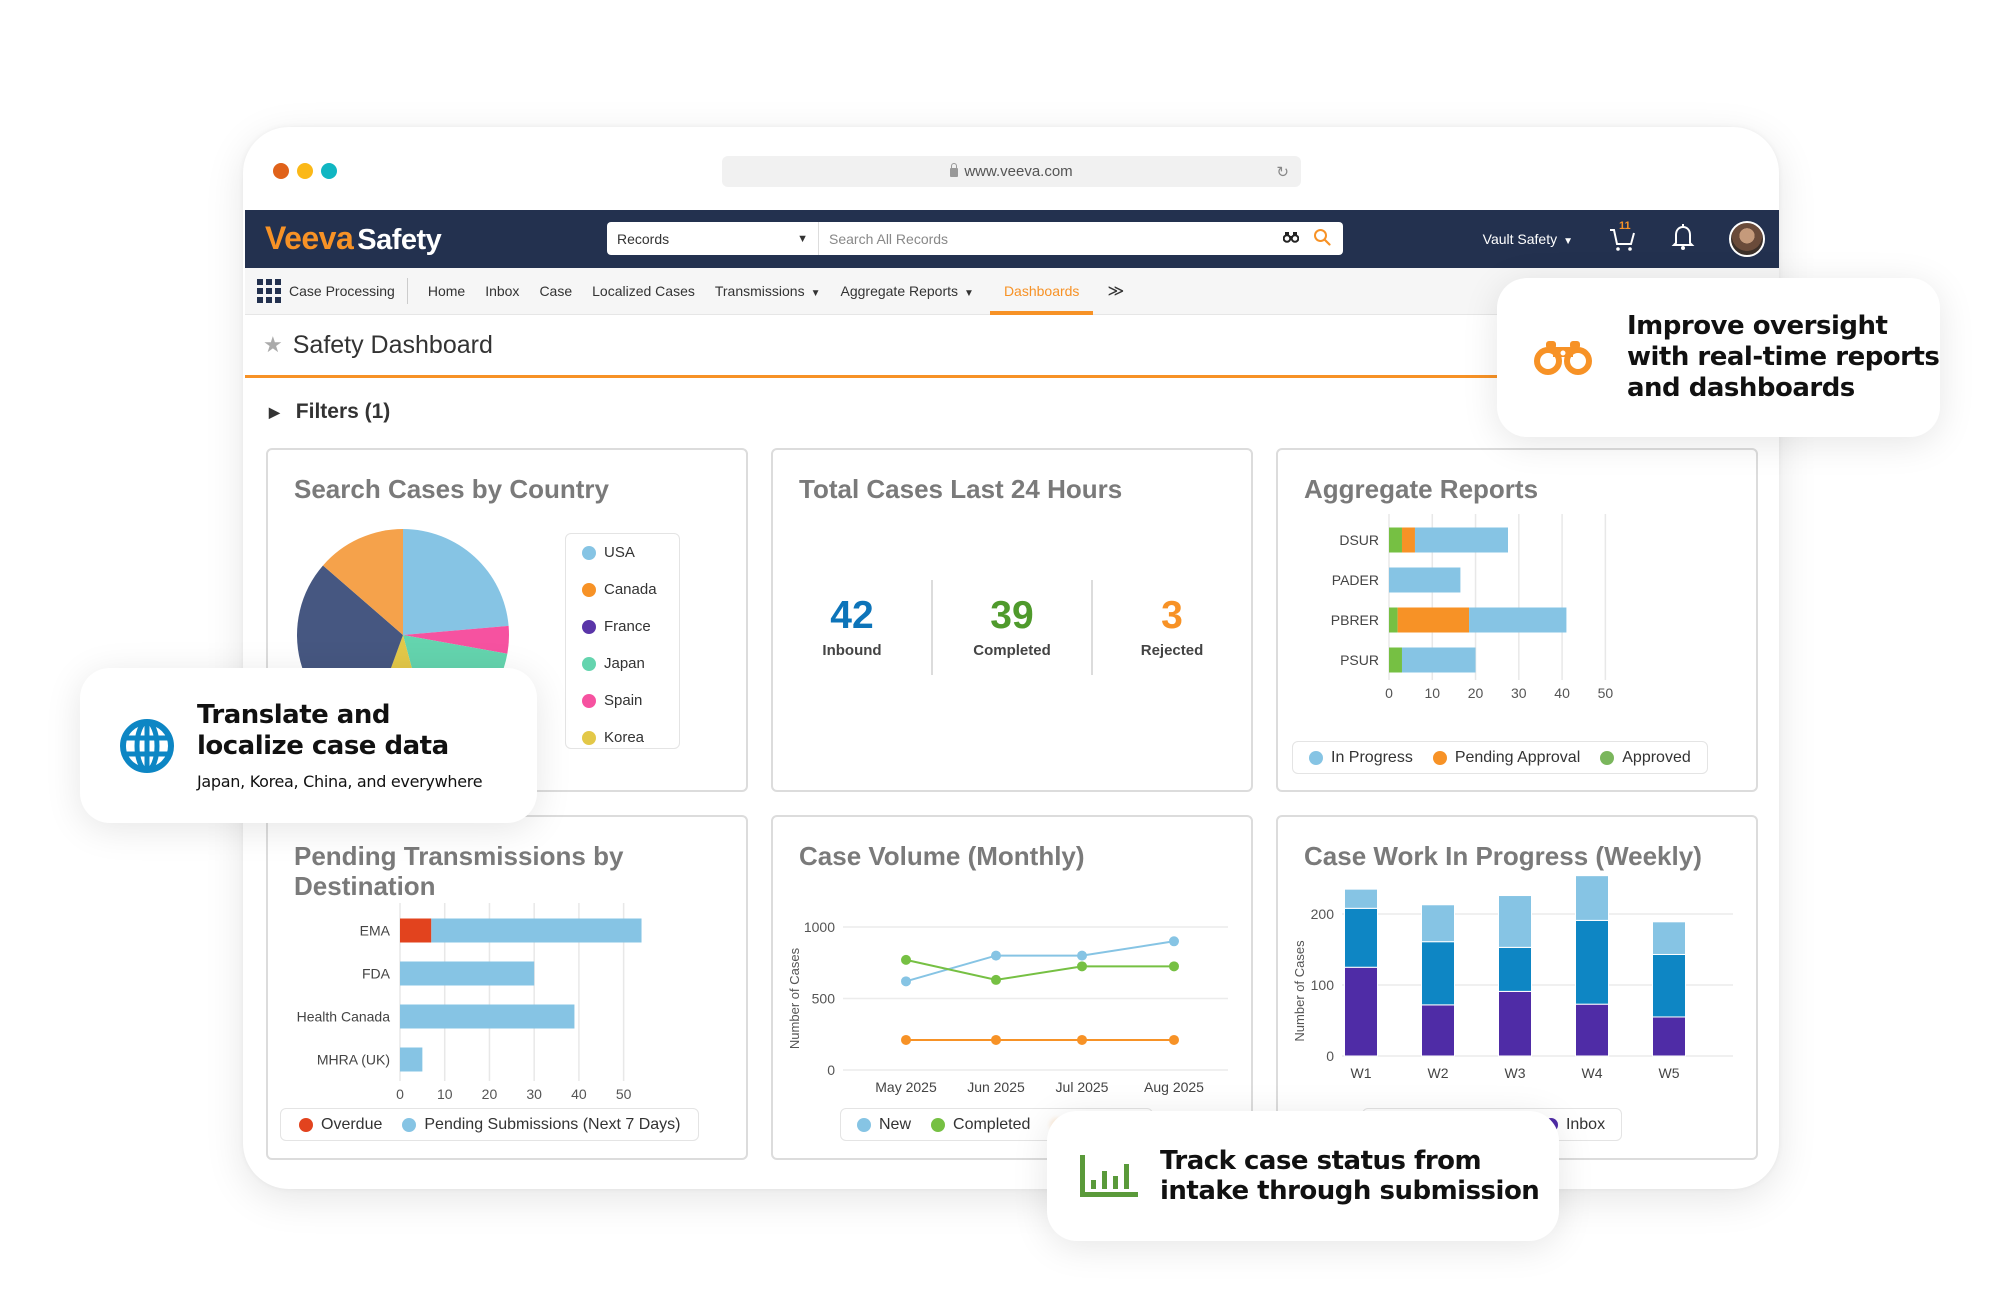 The width and height of the screenshot is (2000, 1300). I want to click on kpi-value: 39, so click(1012, 615).